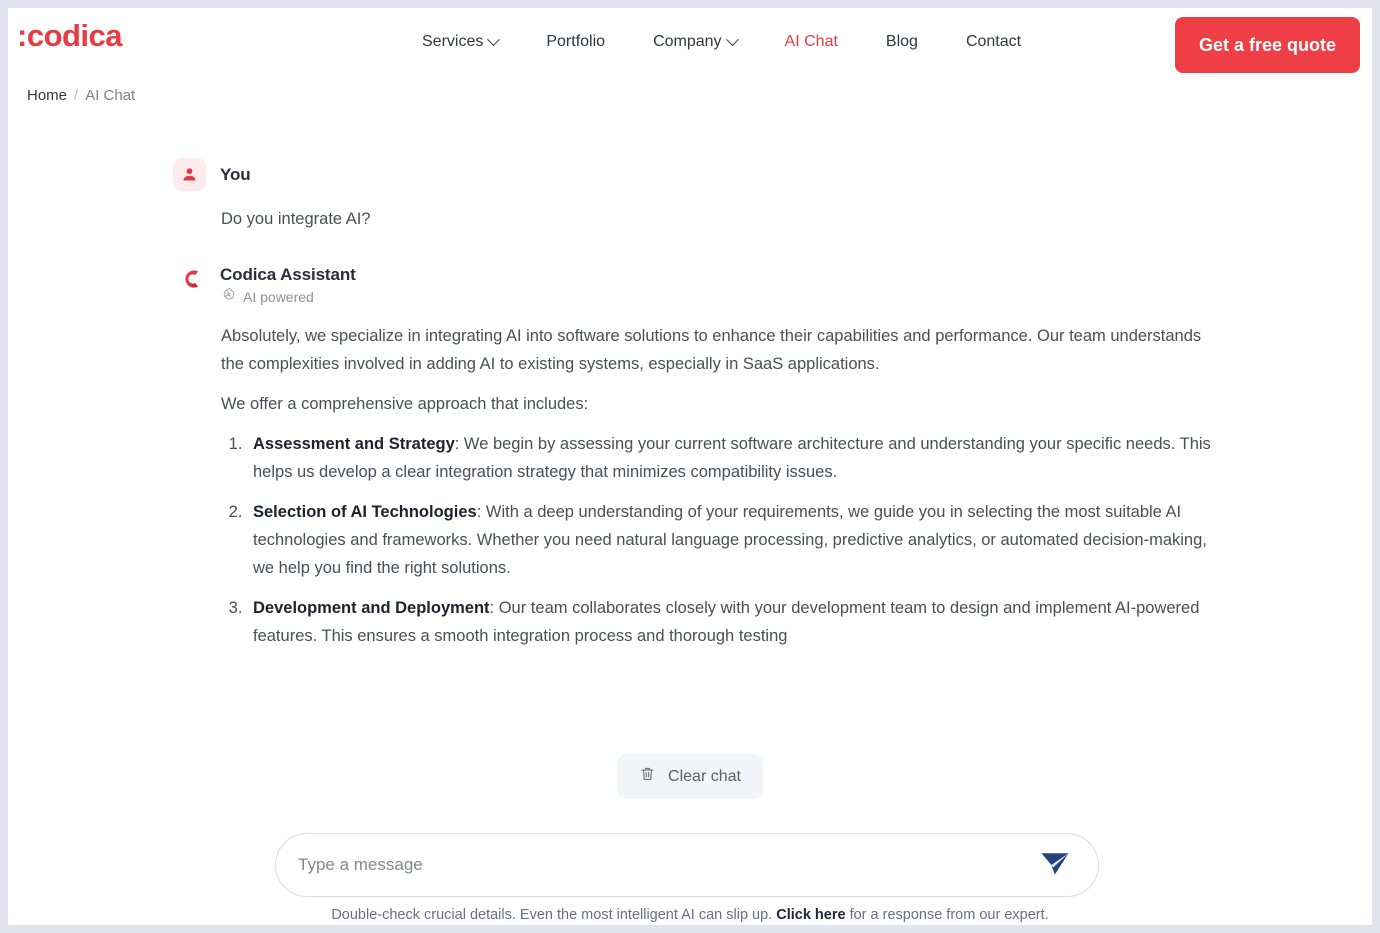 The height and width of the screenshot is (933, 1380). I want to click on get-a-free-quote-button: Get a free quote, so click(1267, 45).